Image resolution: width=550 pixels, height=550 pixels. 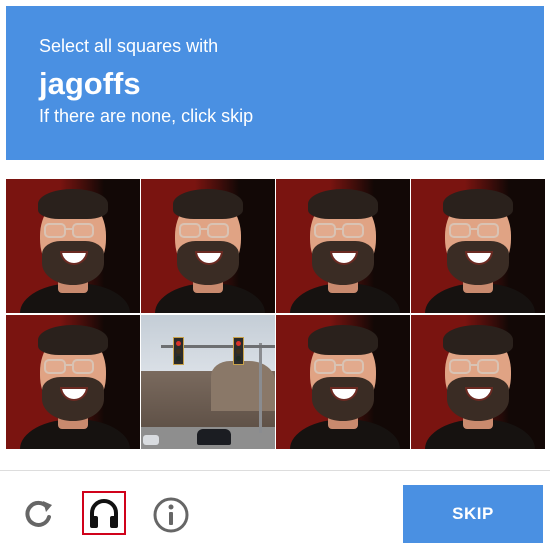 What do you see at coordinates (208, 382) in the screenshot?
I see `grid-tile-r2c2` at bounding box center [208, 382].